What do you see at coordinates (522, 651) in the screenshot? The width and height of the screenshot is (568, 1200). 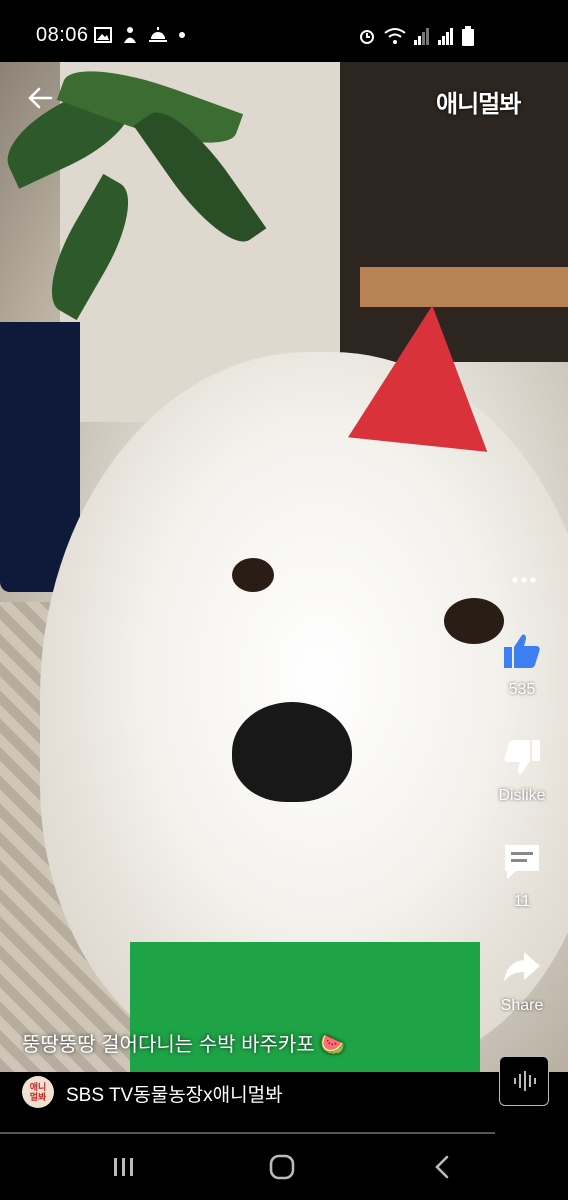 I see `thumbs-up-icon` at bounding box center [522, 651].